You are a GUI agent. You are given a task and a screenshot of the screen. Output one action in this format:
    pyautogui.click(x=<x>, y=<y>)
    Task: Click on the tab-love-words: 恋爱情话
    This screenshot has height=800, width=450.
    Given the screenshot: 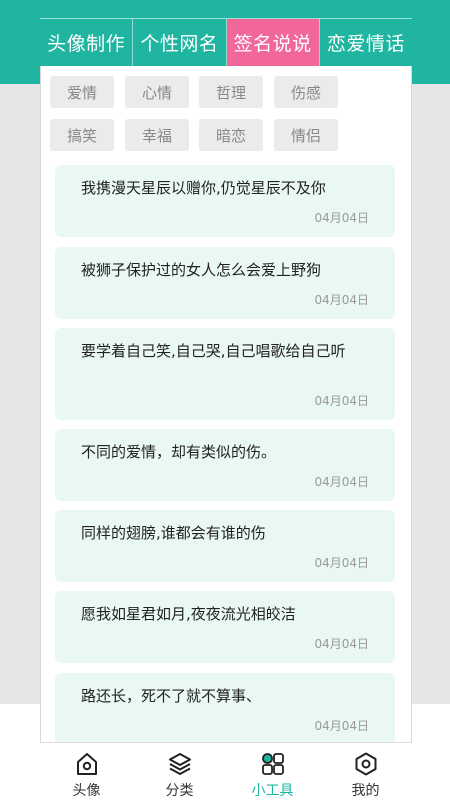 What is the action you would take?
    pyautogui.click(x=366, y=42)
    